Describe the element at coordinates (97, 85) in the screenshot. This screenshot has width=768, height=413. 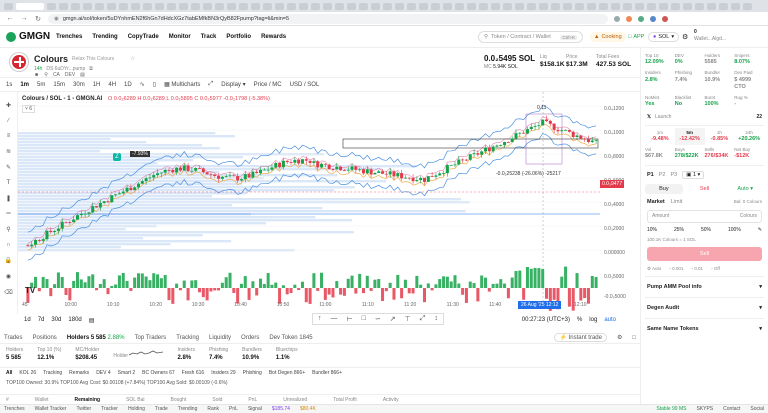
I see `timeframe-1h: 1H` at that location.